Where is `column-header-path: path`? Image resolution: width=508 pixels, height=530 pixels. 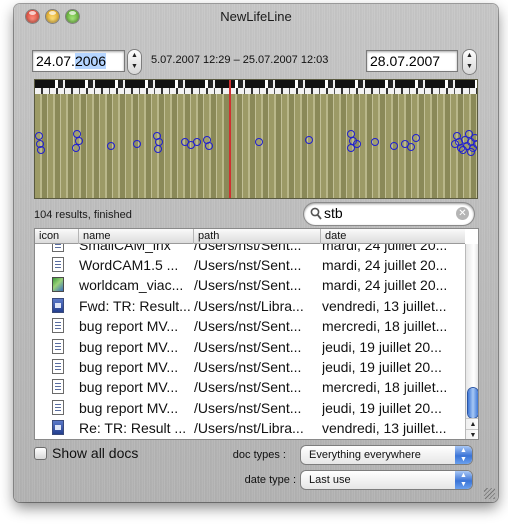
column-header-path: path is located at coordinates (257, 236).